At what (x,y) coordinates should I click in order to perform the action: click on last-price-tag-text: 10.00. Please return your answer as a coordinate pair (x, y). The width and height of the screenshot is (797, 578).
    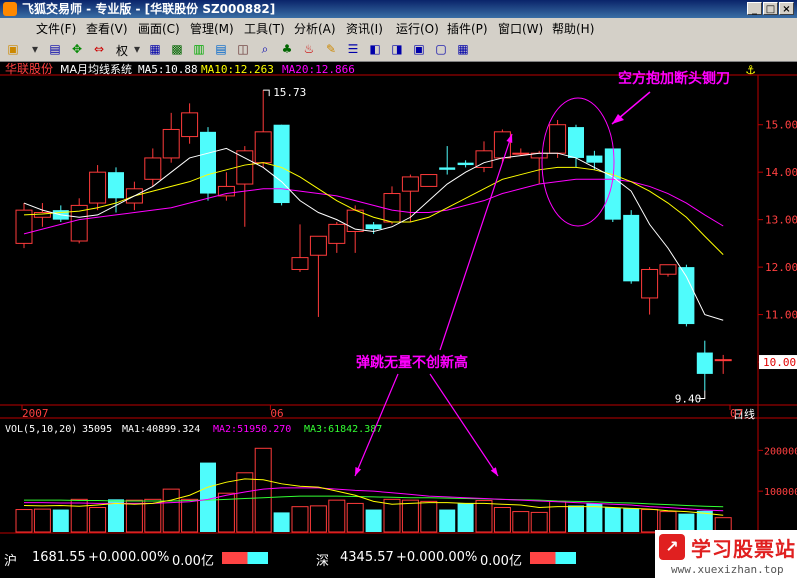
    Looking at the image, I should click on (779, 362).